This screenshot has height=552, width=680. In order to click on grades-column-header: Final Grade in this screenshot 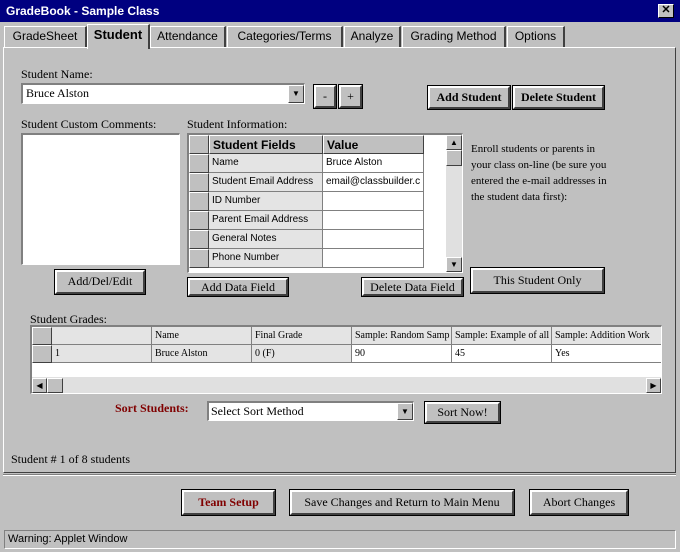, I will do `click(302, 336)`.